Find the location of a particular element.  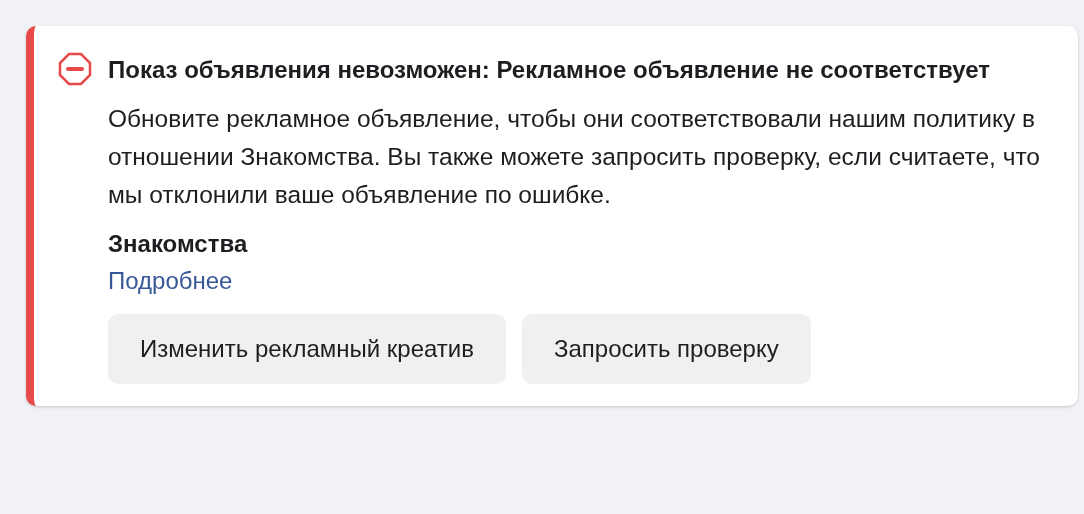

alert-title: Показ объявления невозможен: Рекламное объявление не соответствует is located at coordinates (549, 70).